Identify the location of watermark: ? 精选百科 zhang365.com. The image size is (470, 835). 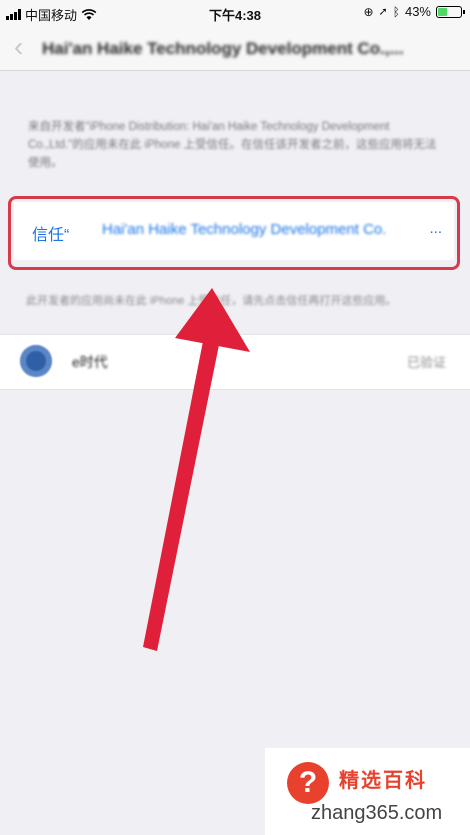
(367, 791).